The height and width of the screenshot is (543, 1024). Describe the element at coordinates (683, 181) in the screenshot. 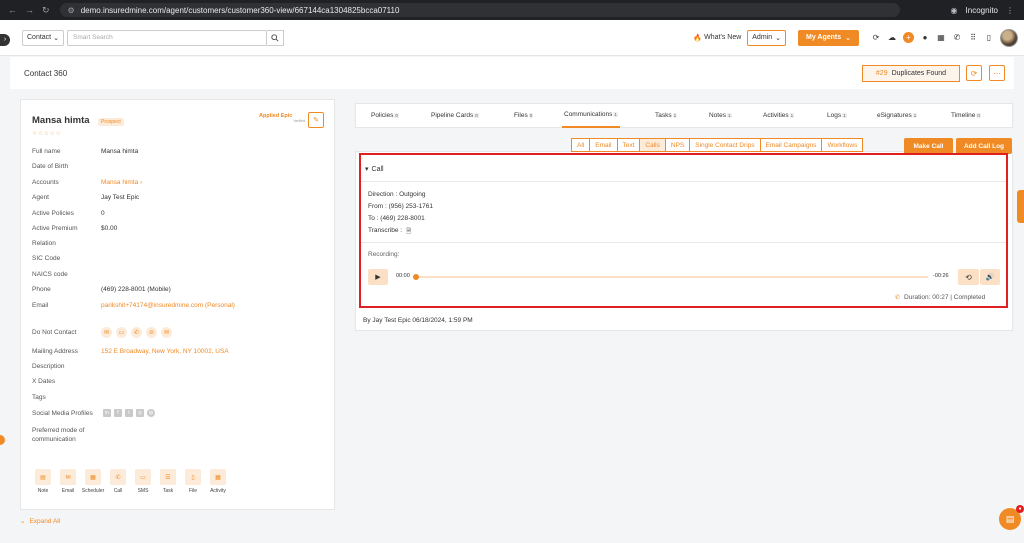

I see `divider` at that location.